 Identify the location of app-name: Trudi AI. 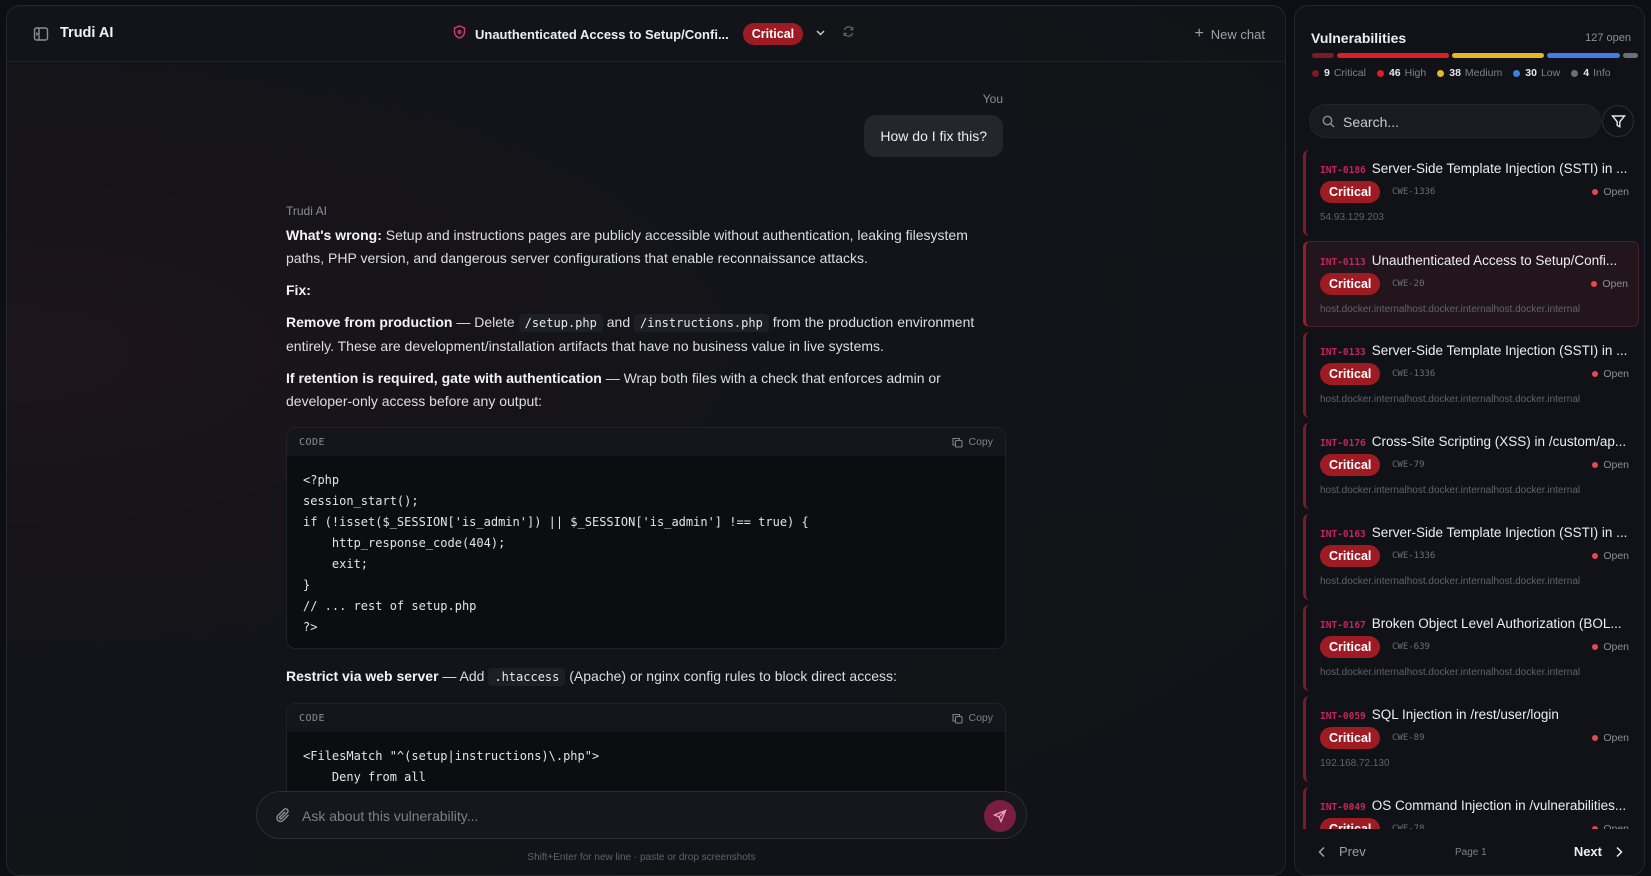
(87, 33).